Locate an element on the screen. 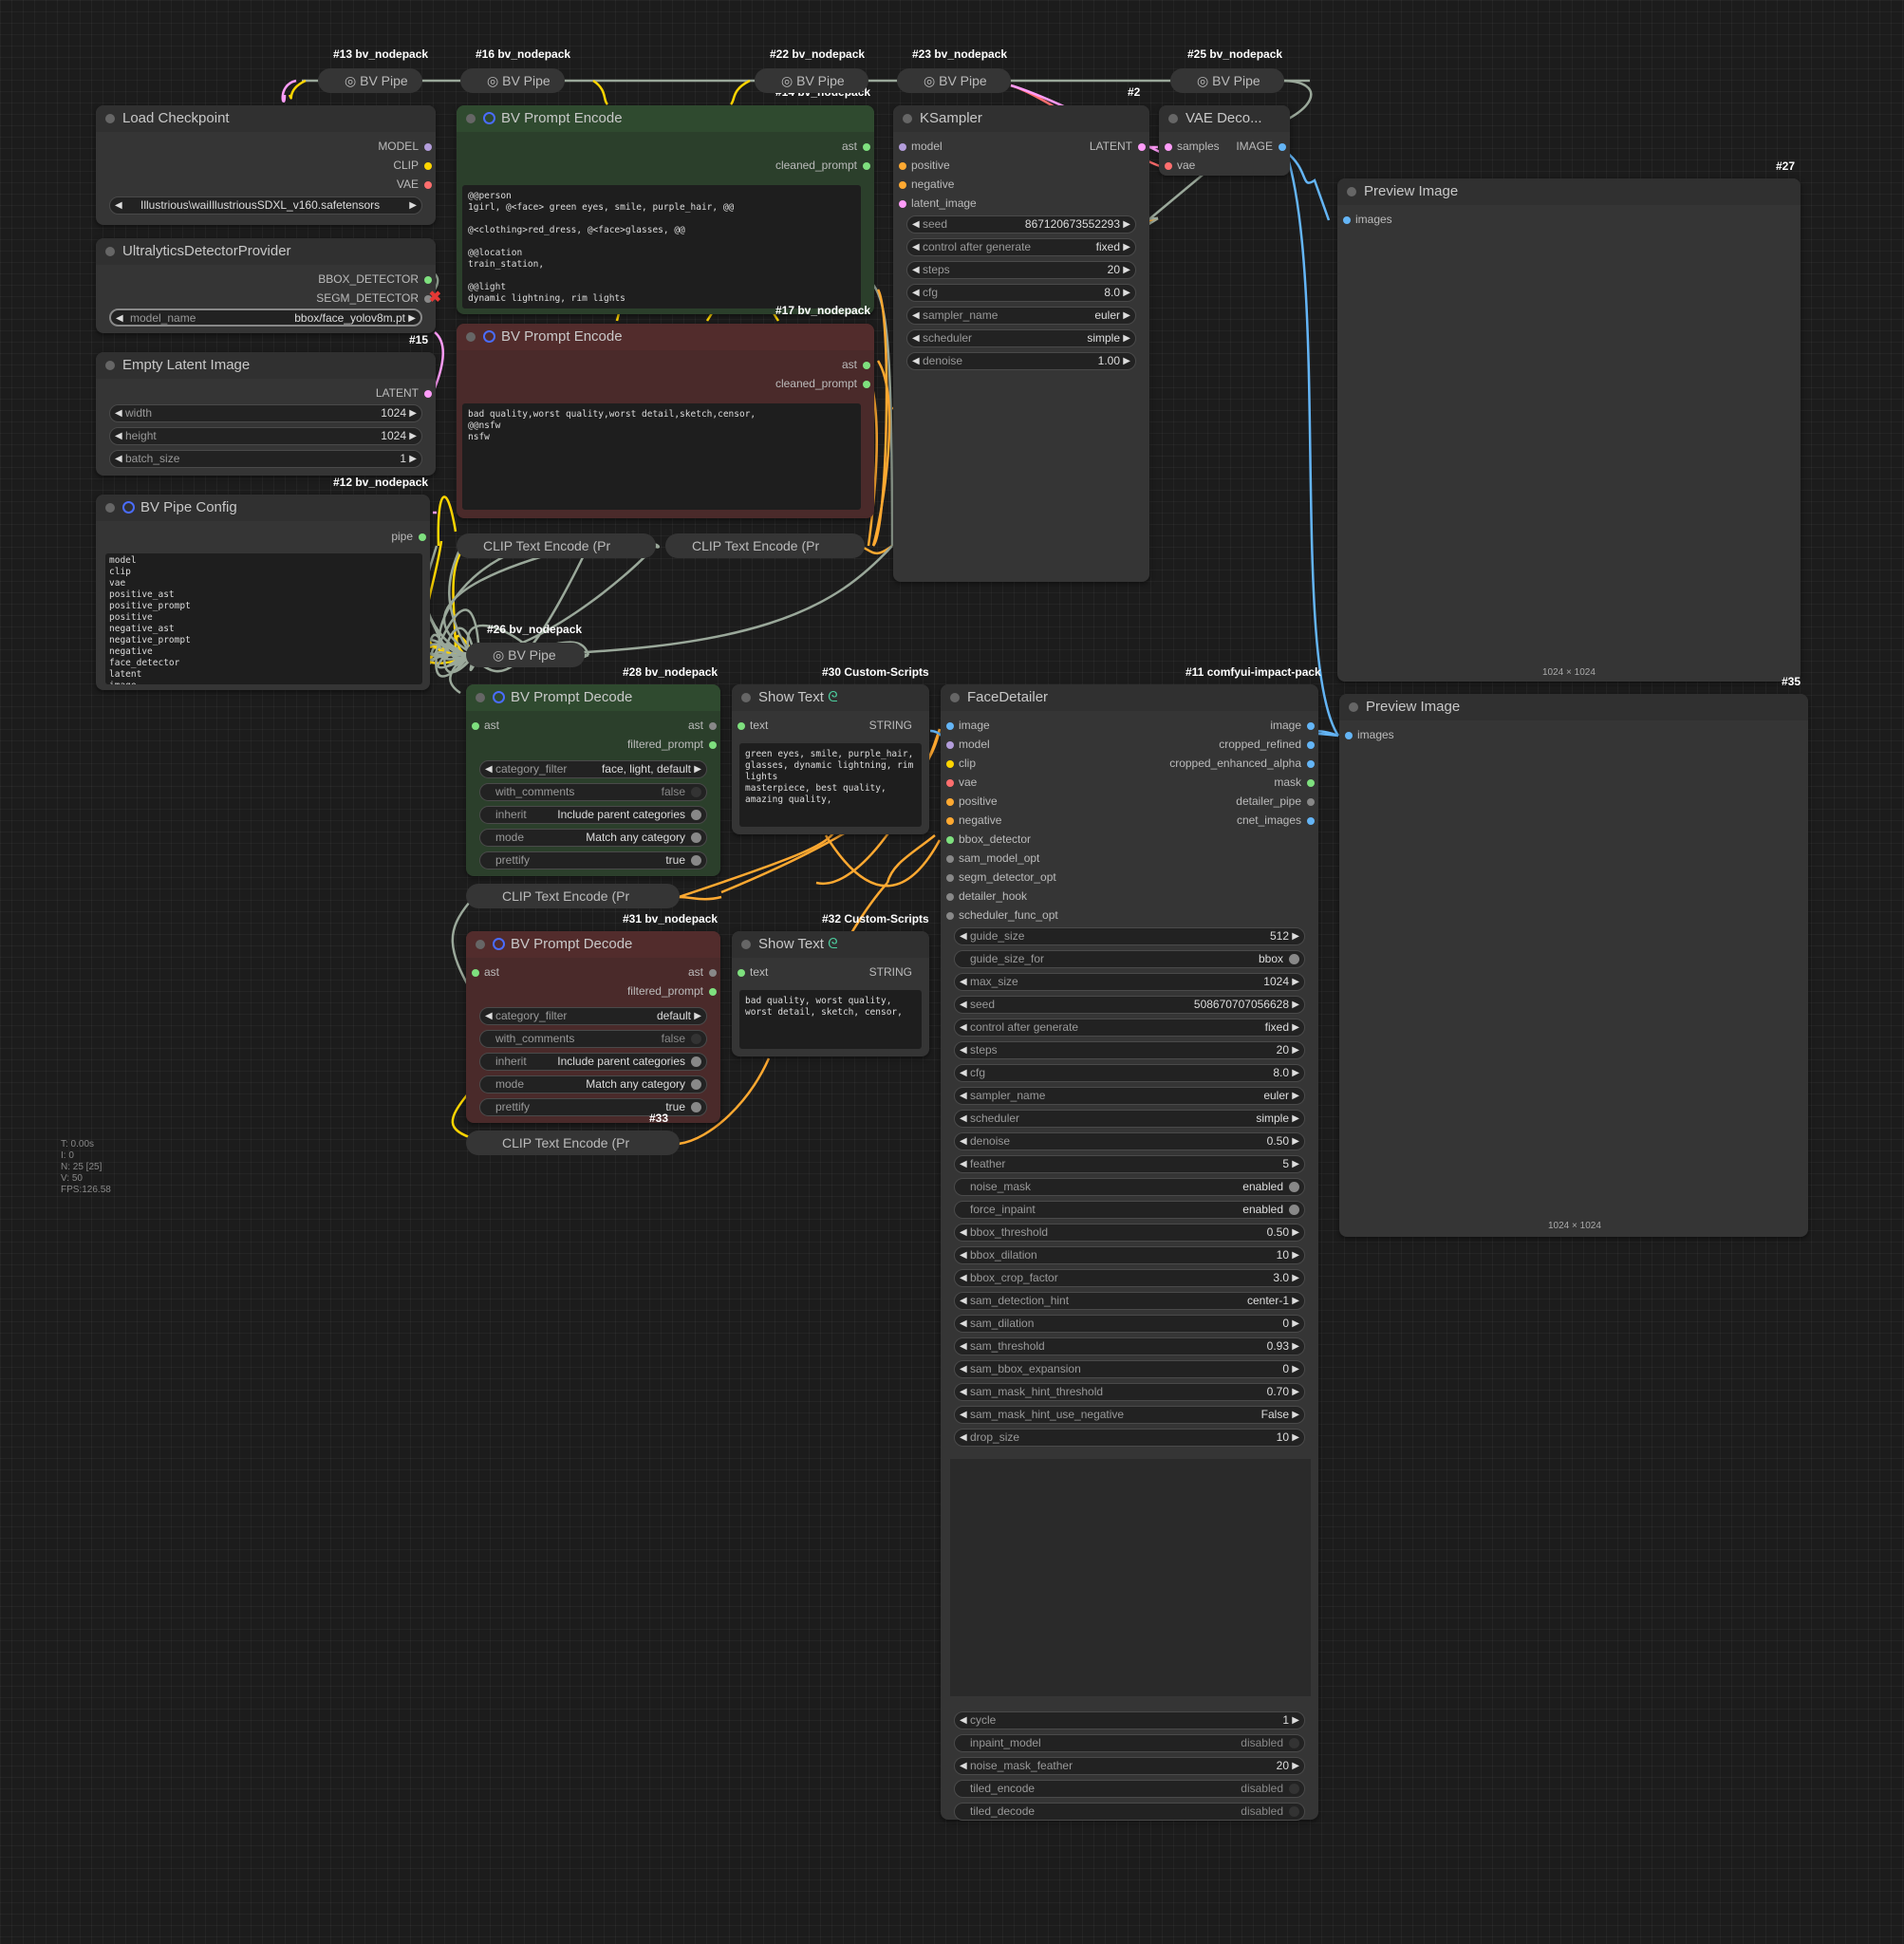 This screenshot has width=1904, height=1944. widget-row: ◀ sam_threshold 0.93 ▶ is located at coordinates (1130, 1346).